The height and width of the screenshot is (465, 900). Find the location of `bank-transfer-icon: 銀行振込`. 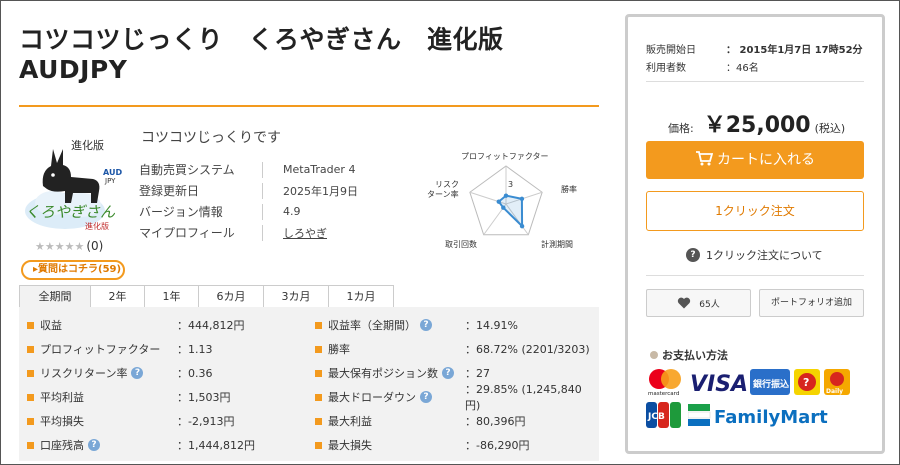

bank-transfer-icon: 銀行振込 is located at coordinates (770, 382).